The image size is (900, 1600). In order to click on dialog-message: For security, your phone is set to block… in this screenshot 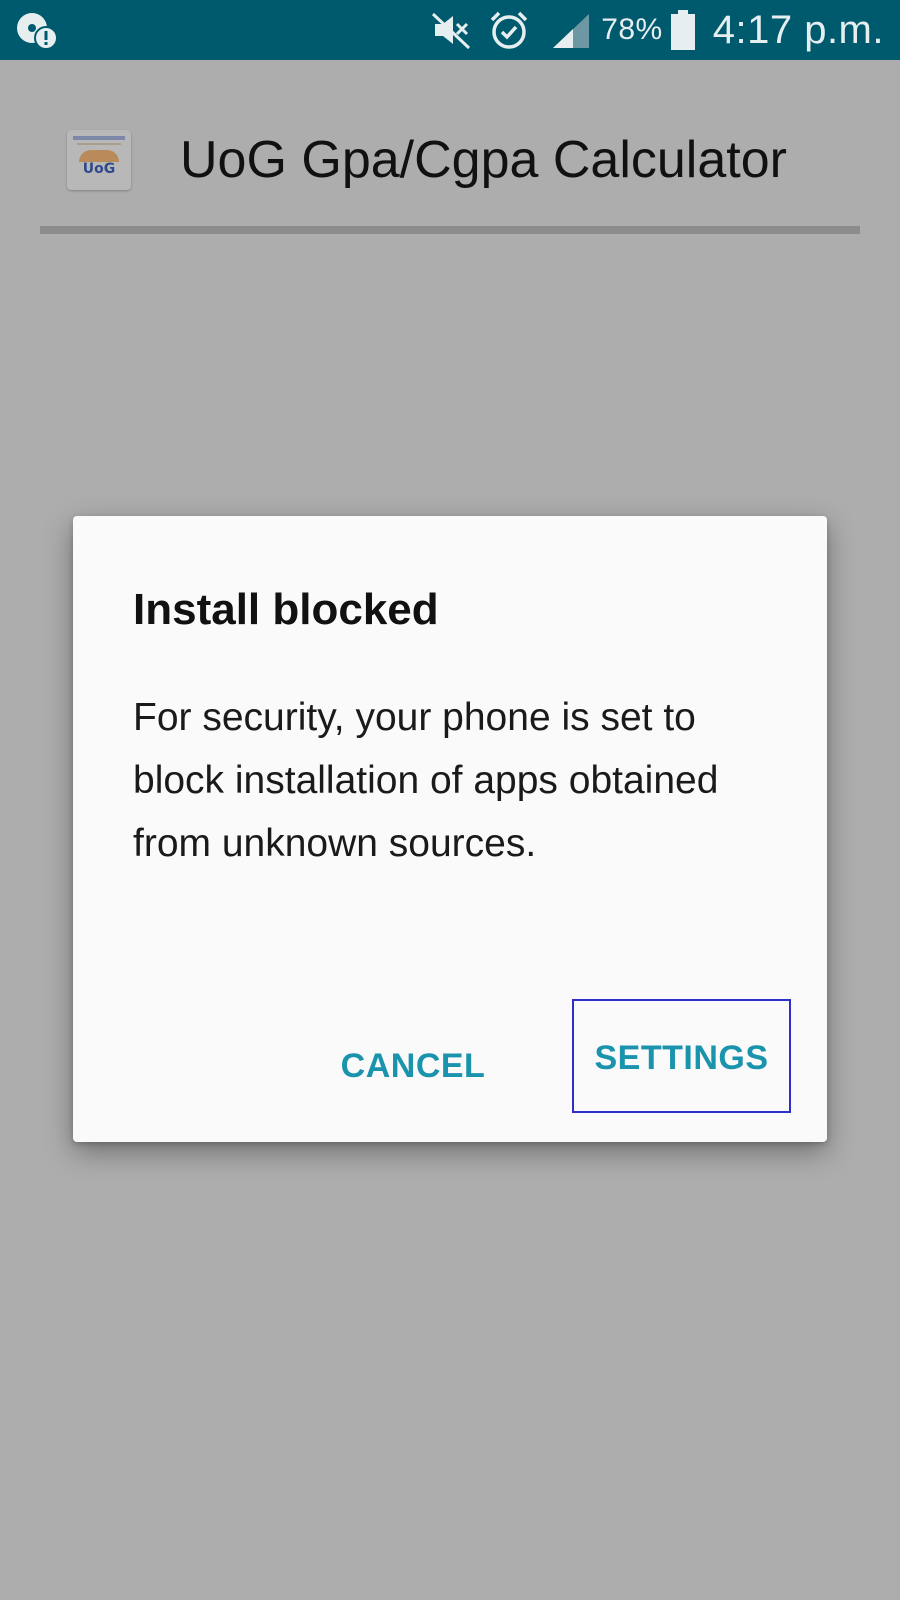, I will do `click(426, 780)`.